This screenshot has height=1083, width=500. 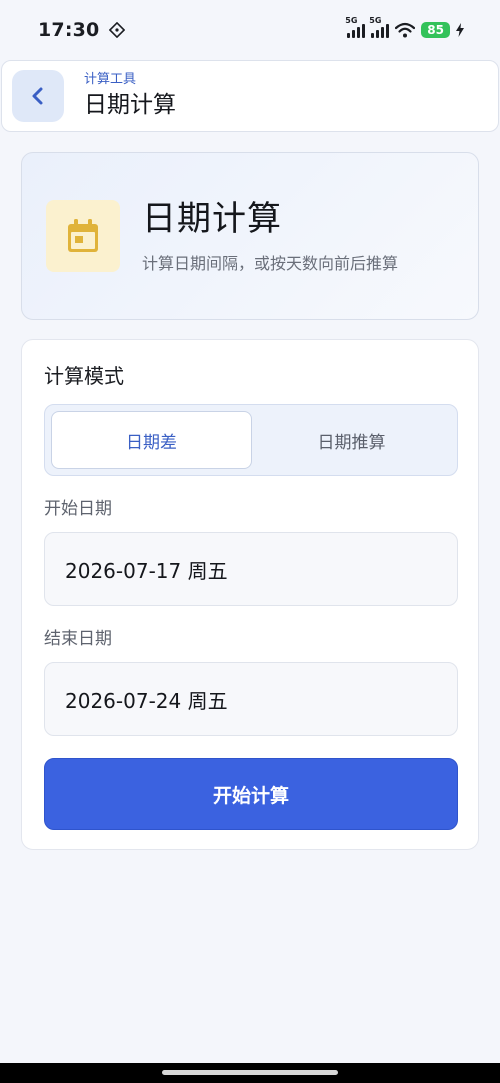 I want to click on network-1-label: 5G, so click(x=351, y=20).